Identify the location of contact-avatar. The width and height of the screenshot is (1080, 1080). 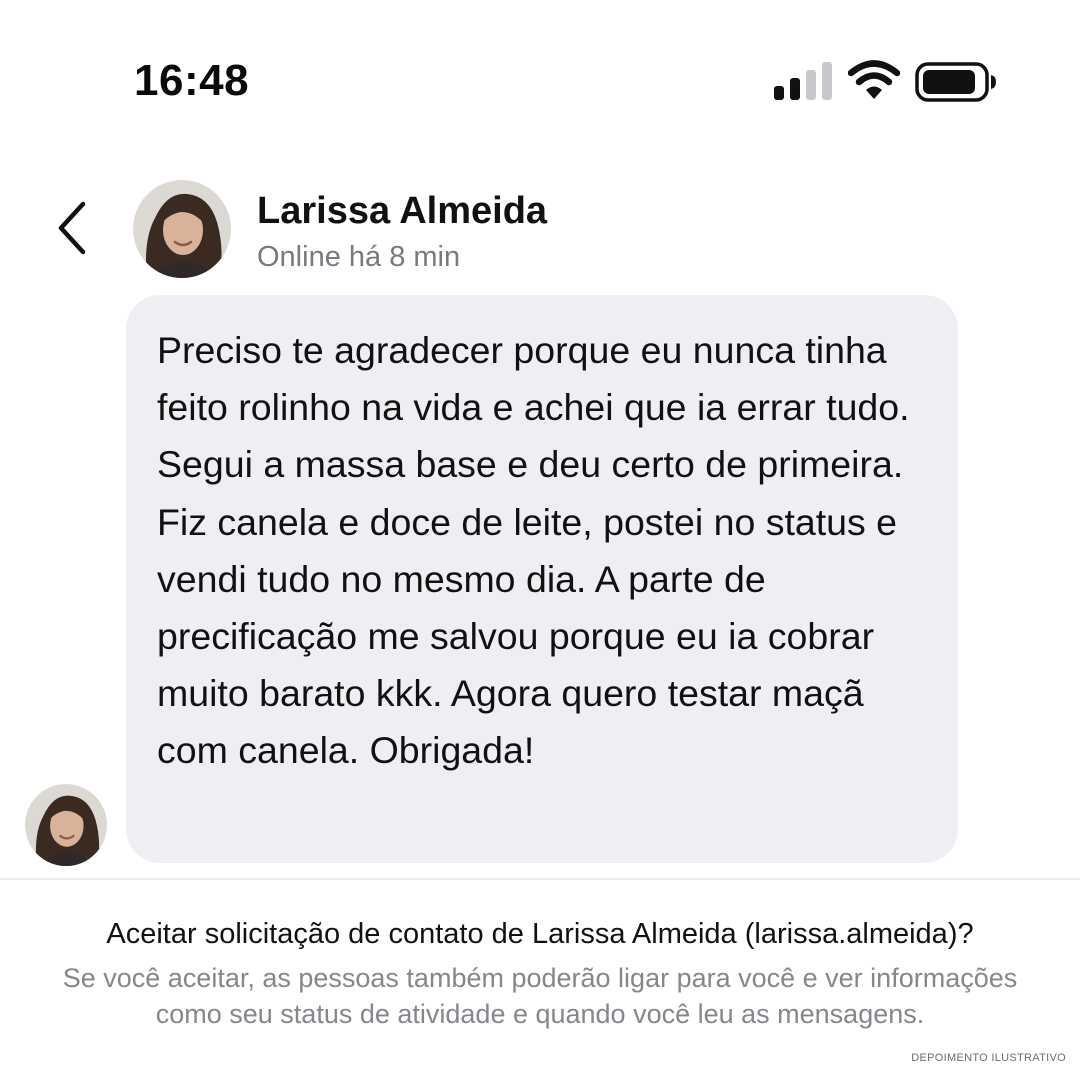
(182, 229).